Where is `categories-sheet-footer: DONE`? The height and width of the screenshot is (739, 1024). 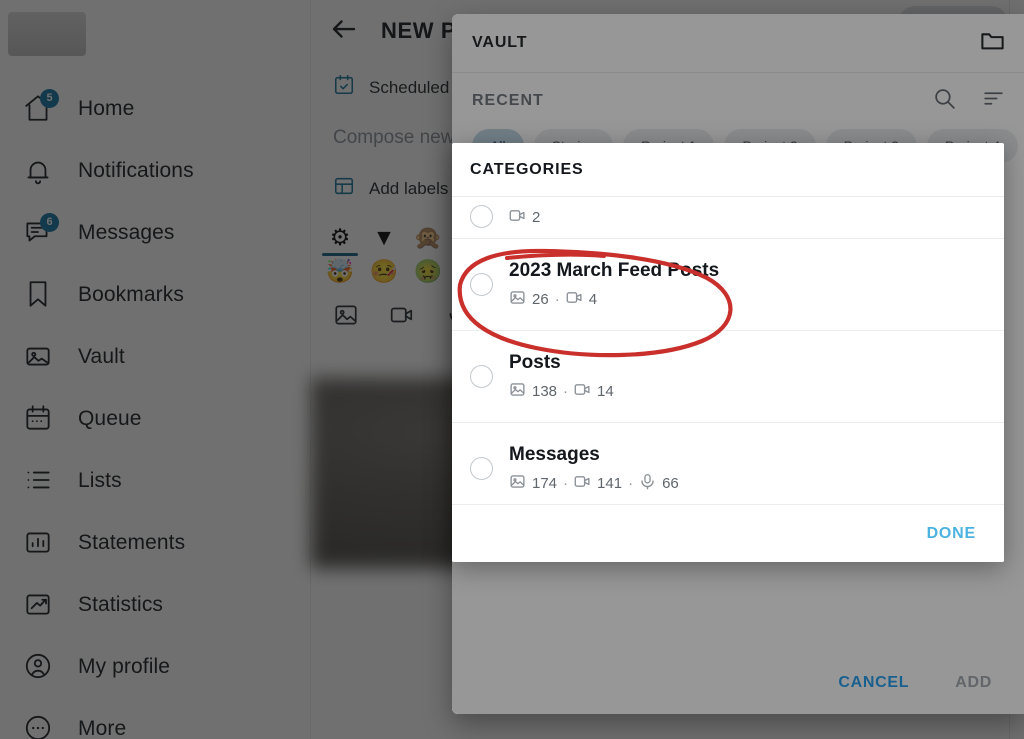 categories-sheet-footer: DONE is located at coordinates (728, 533).